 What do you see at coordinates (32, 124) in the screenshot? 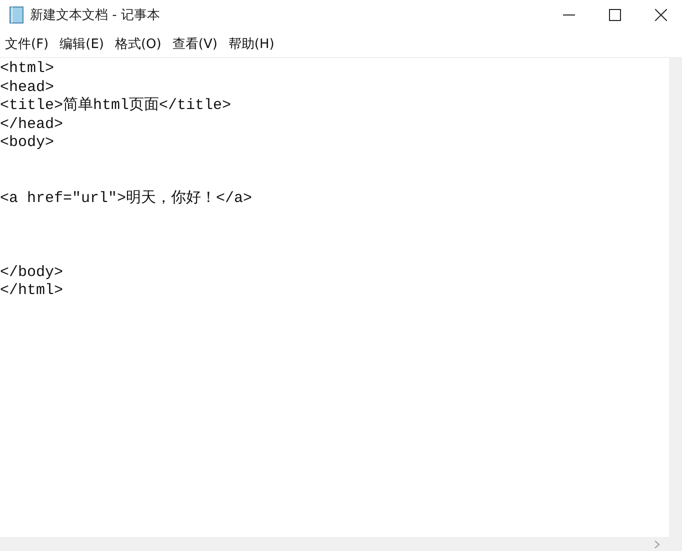
I see `code-line: </head>` at bounding box center [32, 124].